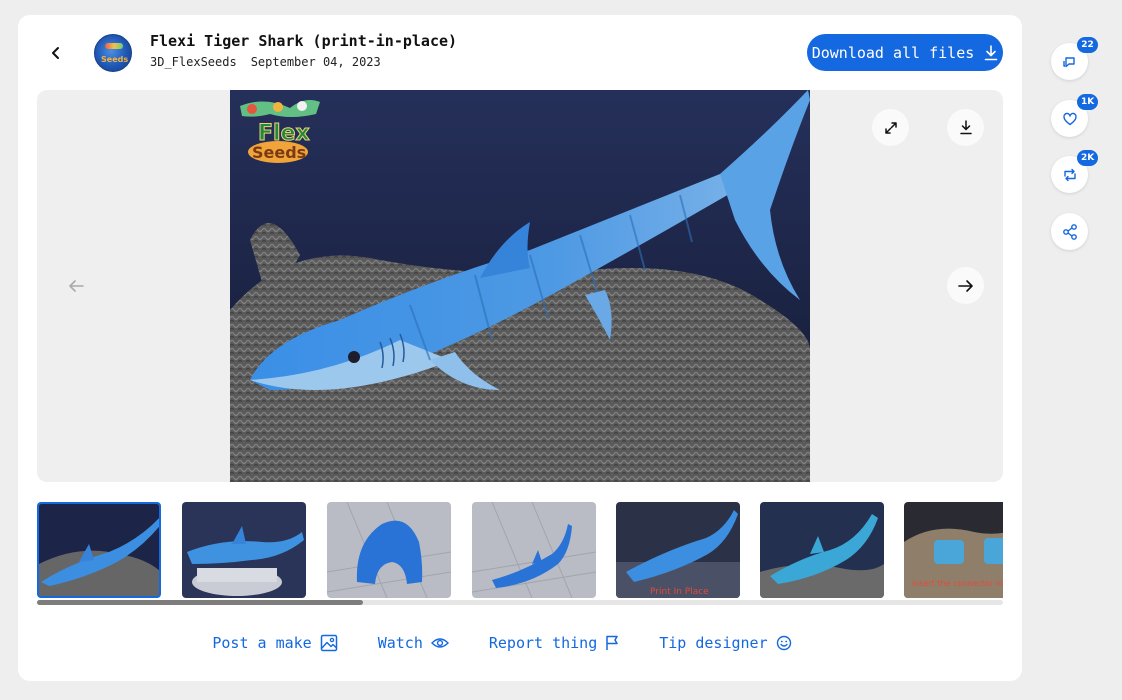  Describe the element at coordinates (713, 643) in the screenshot. I see `tip-designer-label: Tip designer` at that location.